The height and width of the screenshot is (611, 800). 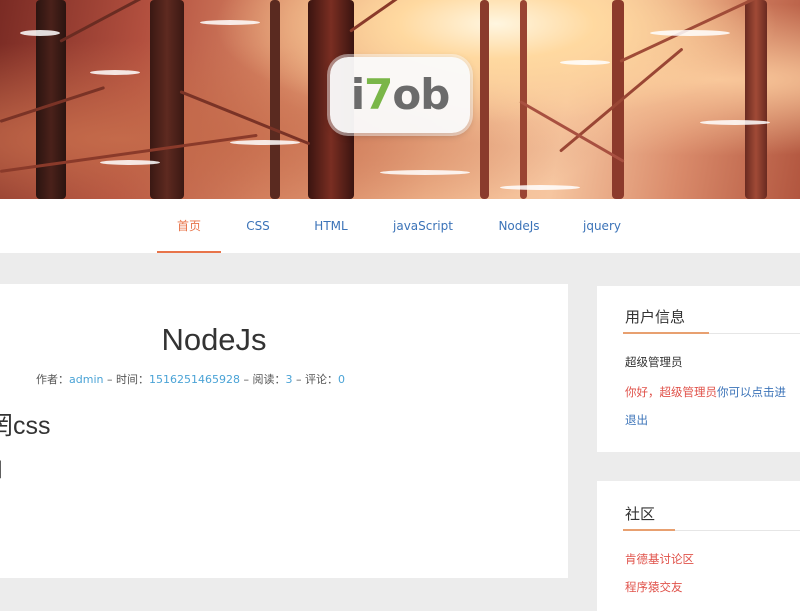 What do you see at coordinates (655, 317) in the screenshot?
I see `user-info-title: 用户信息` at bounding box center [655, 317].